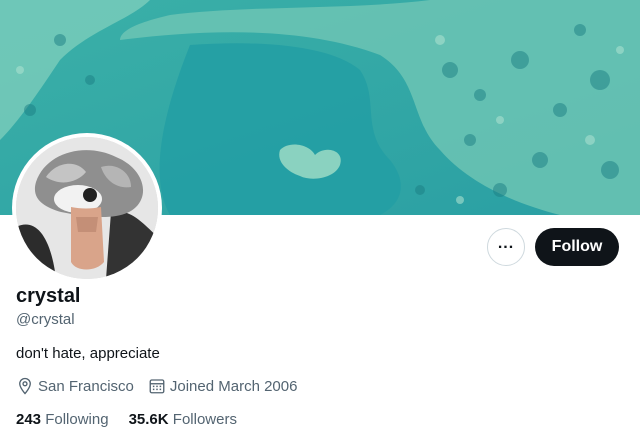  I want to click on follow-stats: 243 Following 35.6K Followers, so click(136, 419).